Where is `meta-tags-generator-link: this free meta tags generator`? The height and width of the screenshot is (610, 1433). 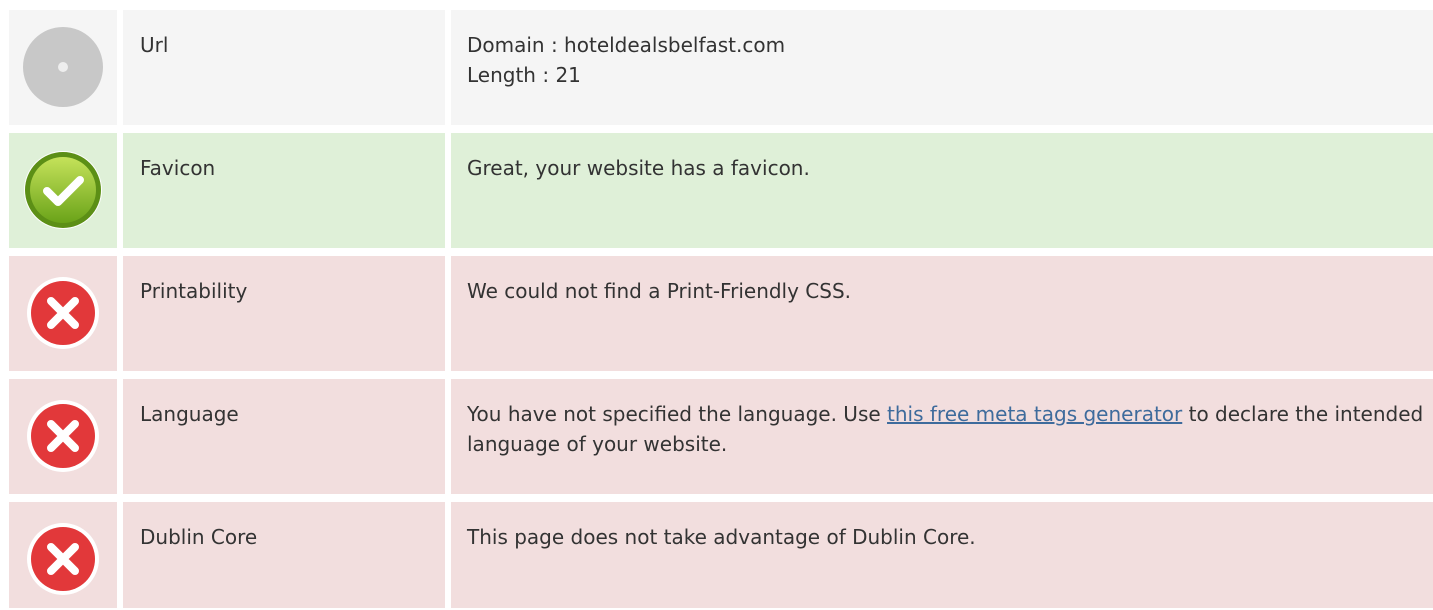 meta-tags-generator-link: this free meta tags generator is located at coordinates (1034, 414).